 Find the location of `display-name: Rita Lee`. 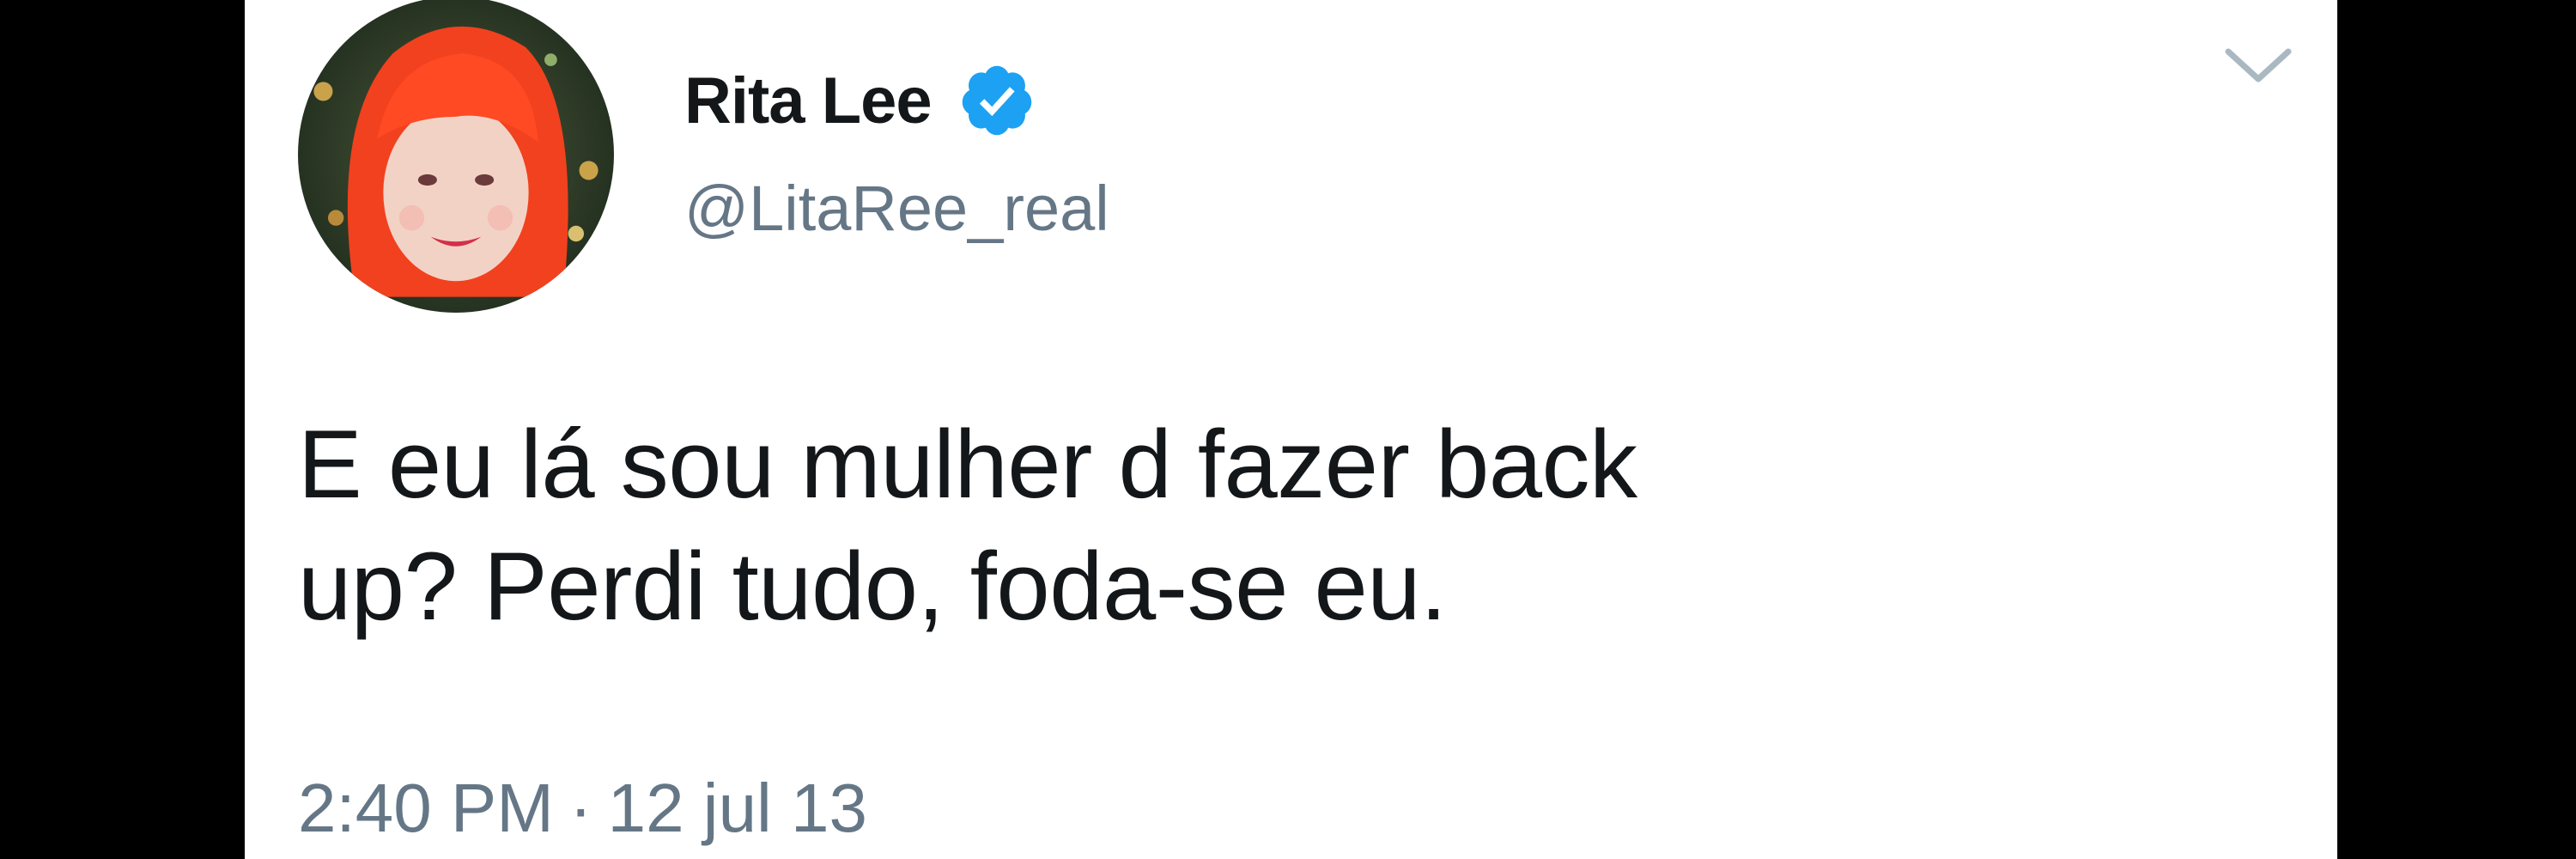

display-name: Rita Lee is located at coordinates (808, 101).